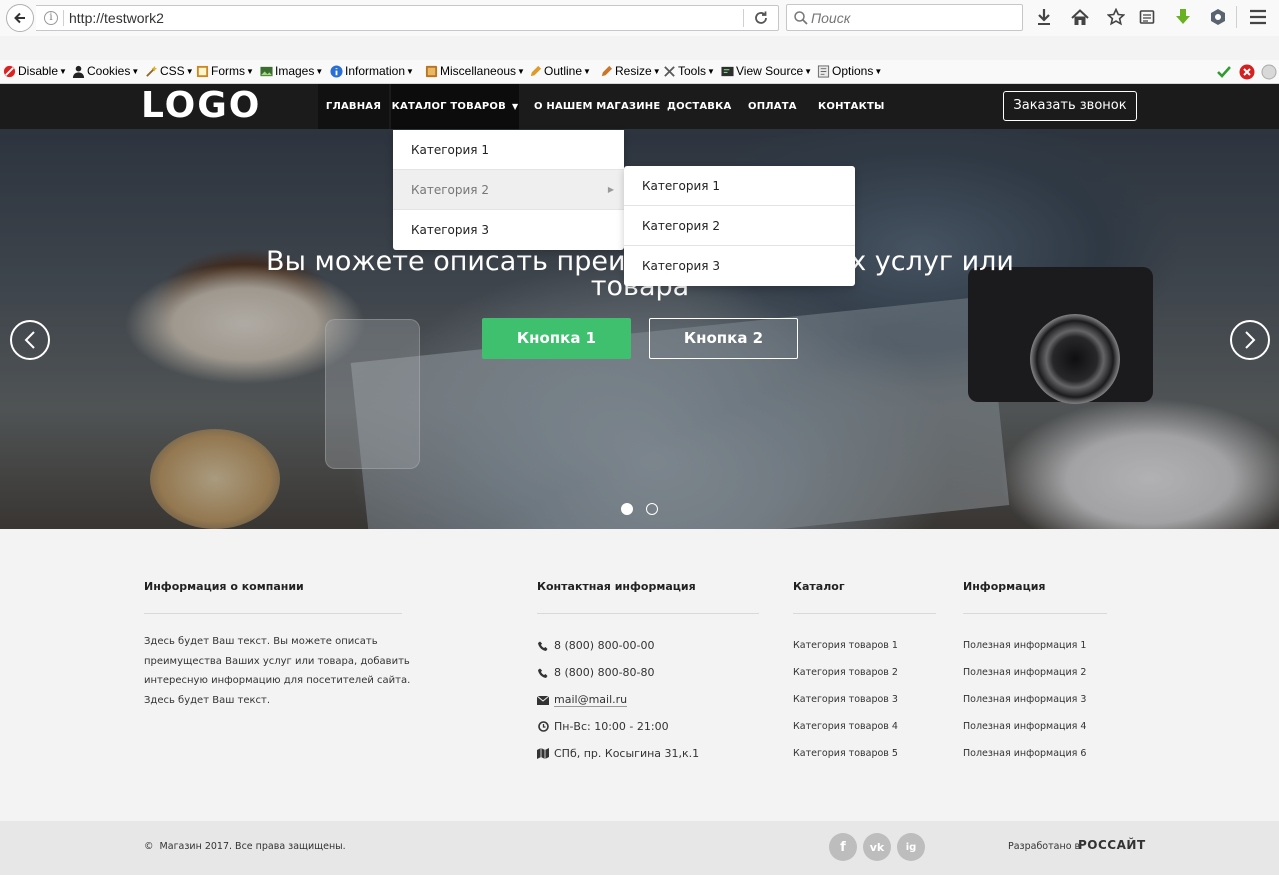 Image resolution: width=1279 pixels, height=875 pixels. I want to click on footer-catalog-link-2: Категория товаров 2, so click(845, 672).